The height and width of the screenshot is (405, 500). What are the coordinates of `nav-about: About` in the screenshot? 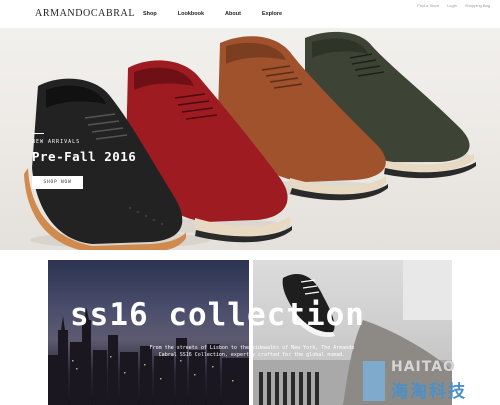 It's located at (233, 14).